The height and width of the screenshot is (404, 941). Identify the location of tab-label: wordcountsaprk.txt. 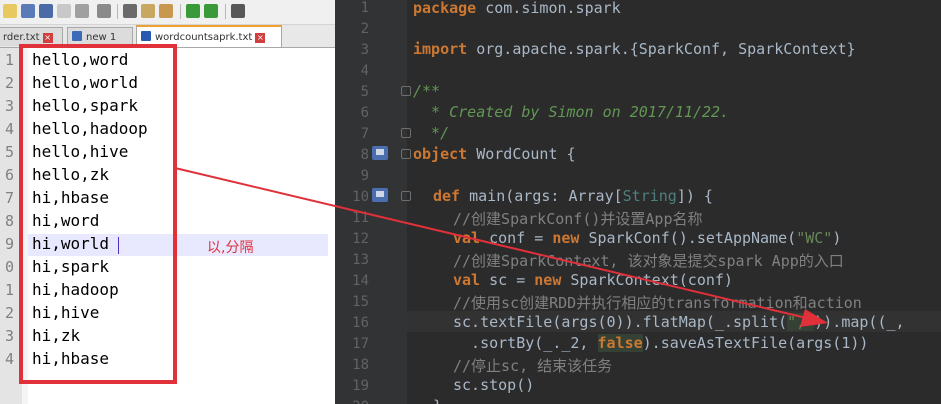
(204, 37).